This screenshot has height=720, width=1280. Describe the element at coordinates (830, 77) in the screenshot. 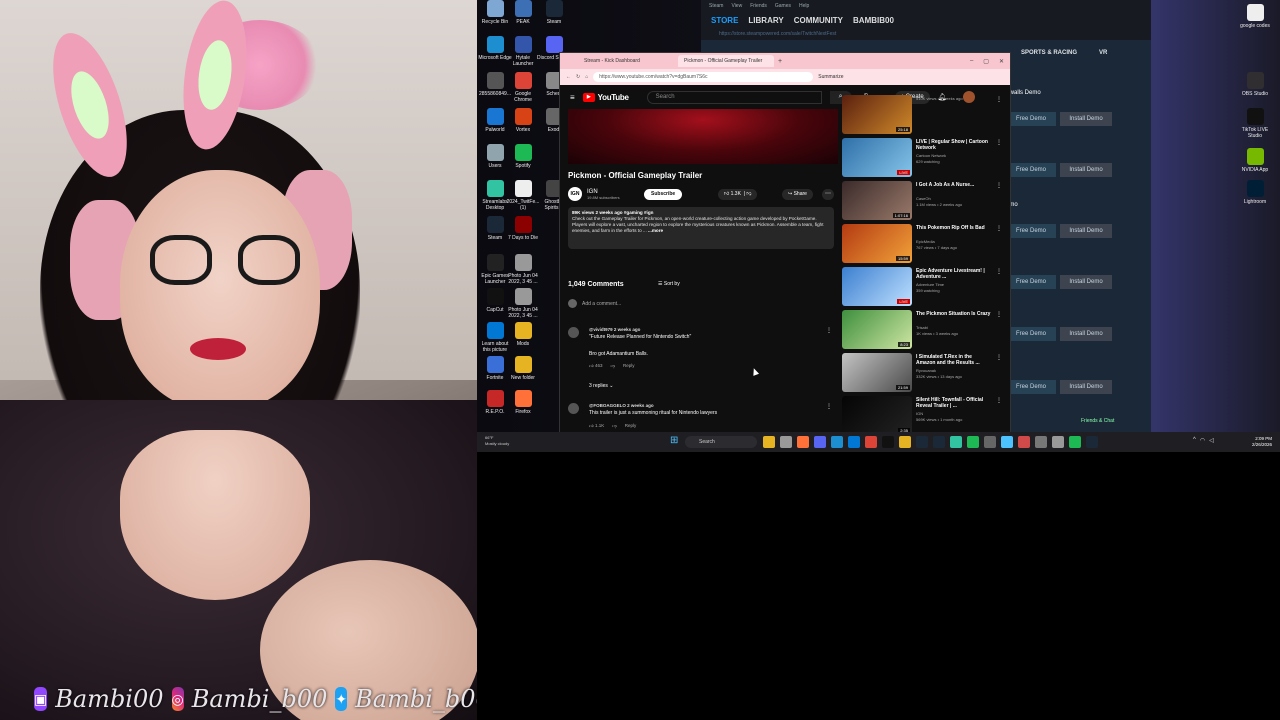

I see `summarize-button: Summarize` at that location.